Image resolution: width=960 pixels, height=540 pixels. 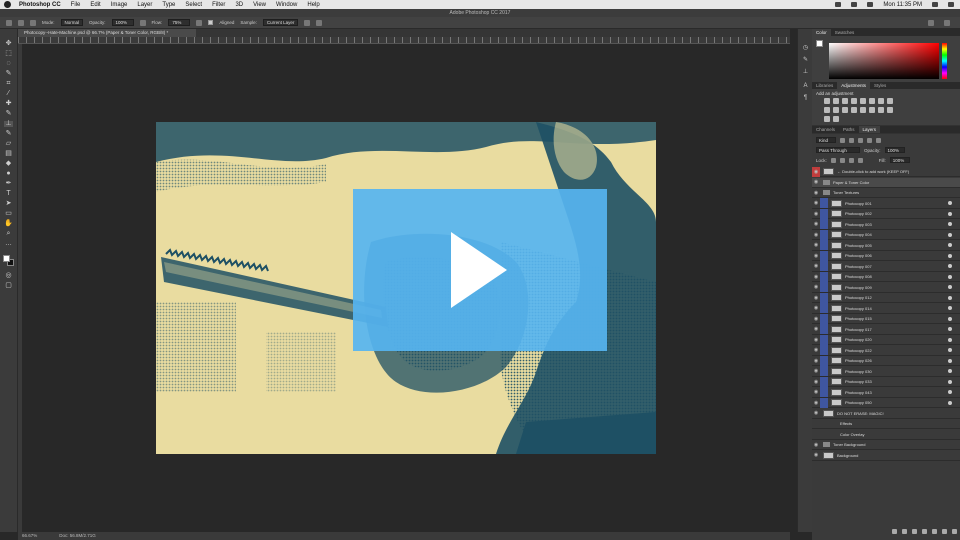 I want to click on photo-filter-icon, so click(x=836, y=110).